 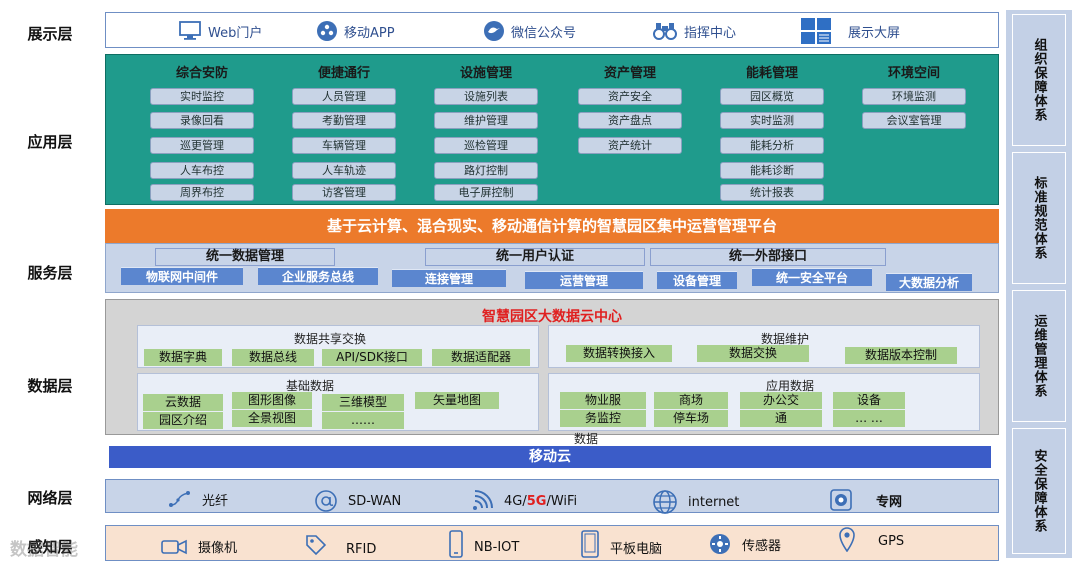 I want to click on sense-item-sensor: 传感器, so click(x=744, y=544).